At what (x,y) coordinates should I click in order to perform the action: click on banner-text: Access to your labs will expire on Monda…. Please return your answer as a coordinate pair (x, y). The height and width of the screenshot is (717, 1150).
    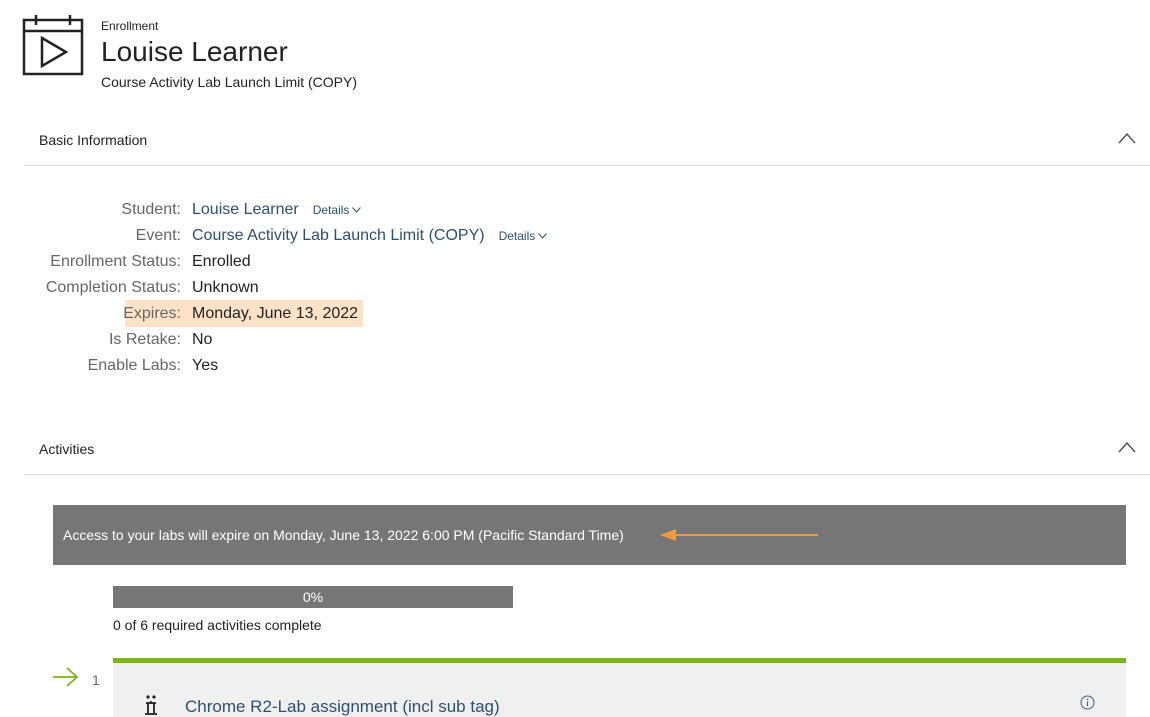
    Looking at the image, I should click on (343, 535).